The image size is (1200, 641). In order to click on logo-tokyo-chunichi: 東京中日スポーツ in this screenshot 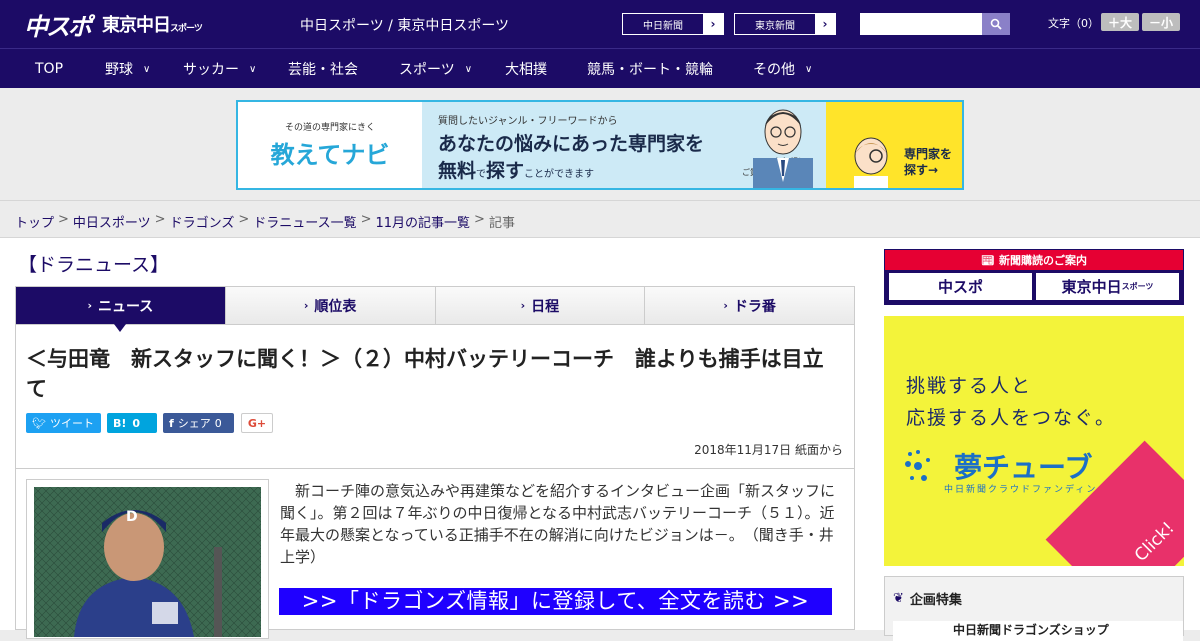, I will do `click(152, 25)`.